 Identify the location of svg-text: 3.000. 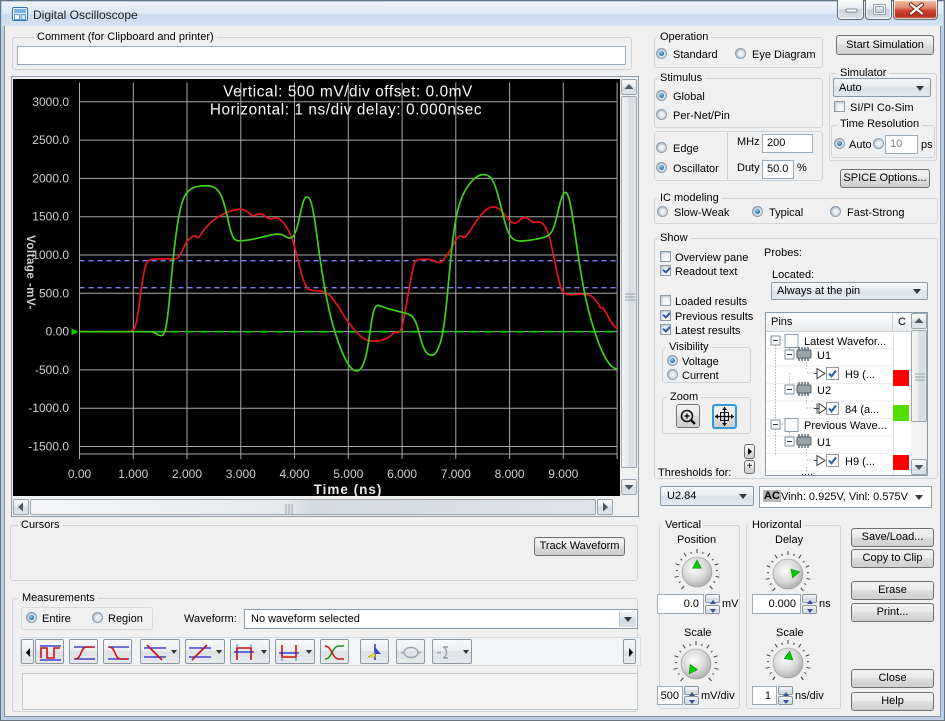
(240, 474).